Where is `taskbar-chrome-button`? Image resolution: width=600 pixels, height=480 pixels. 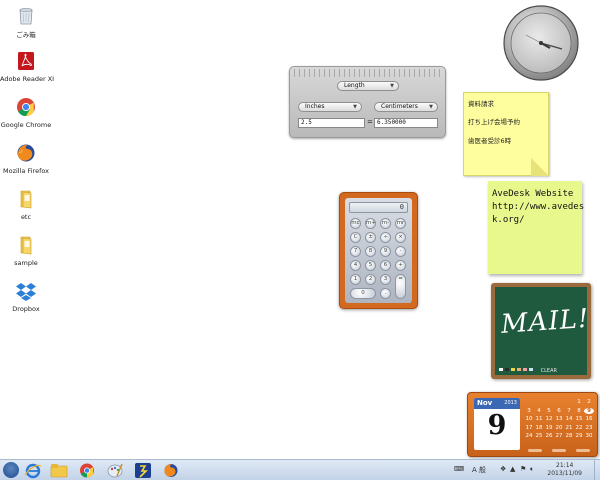
taskbar-chrome-button is located at coordinates (87, 470).